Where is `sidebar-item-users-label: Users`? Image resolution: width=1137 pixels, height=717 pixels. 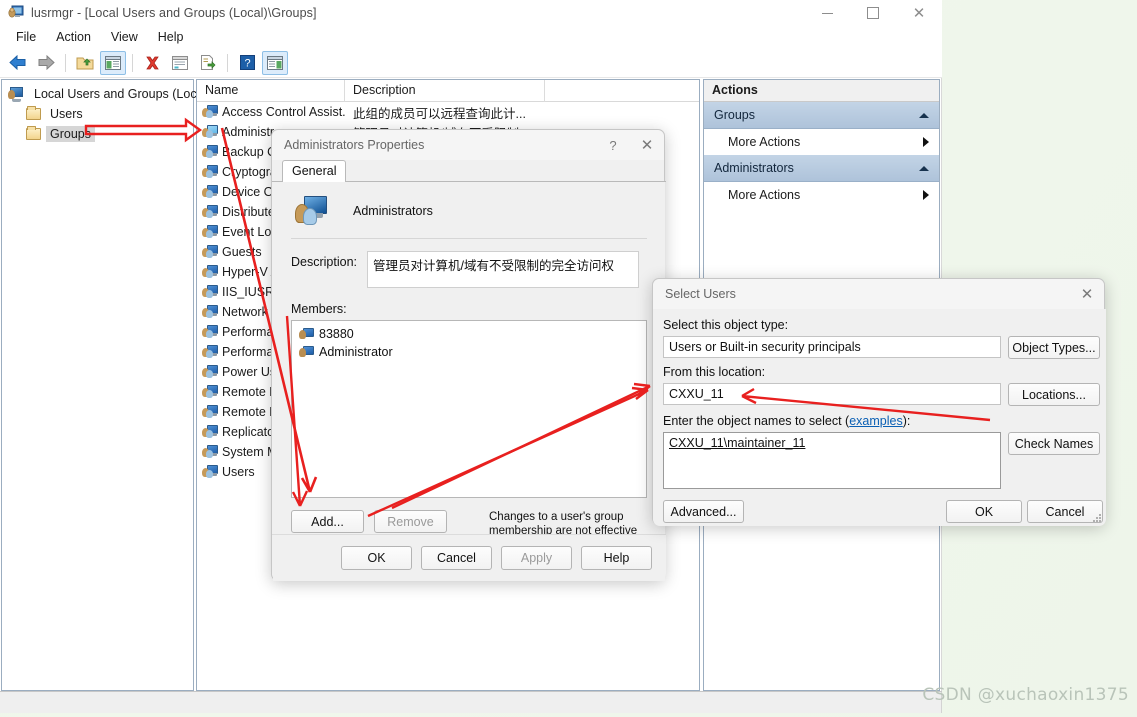
sidebar-item-users-label: Users is located at coordinates (66, 114).